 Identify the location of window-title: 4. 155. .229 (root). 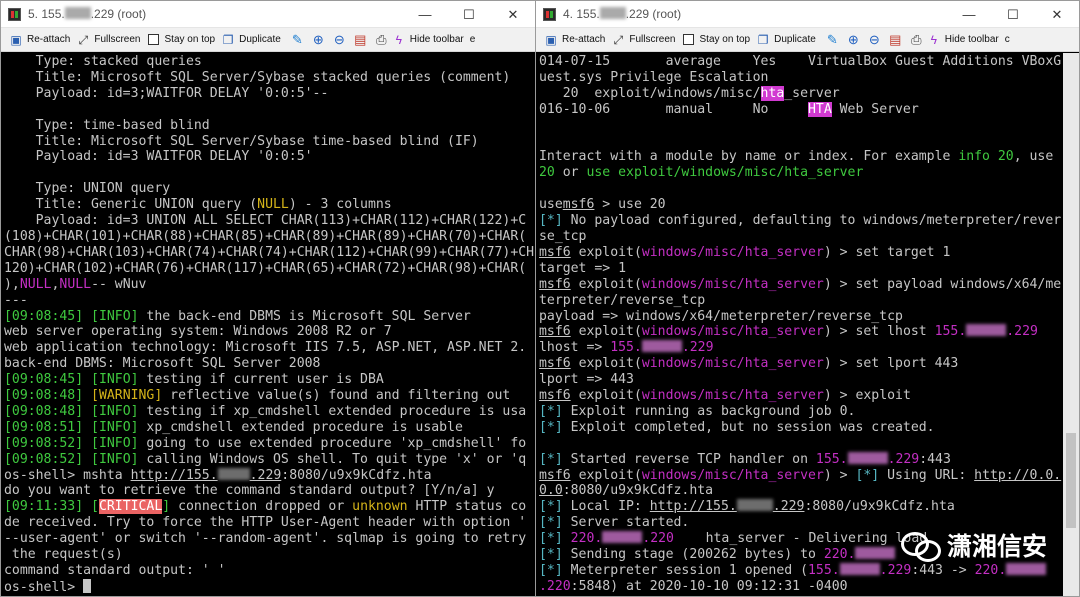
(622, 14).